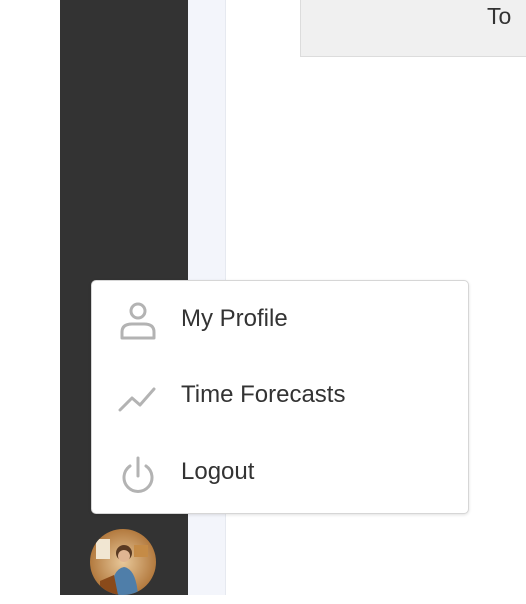  I want to click on top-card: To, so click(413, 28).